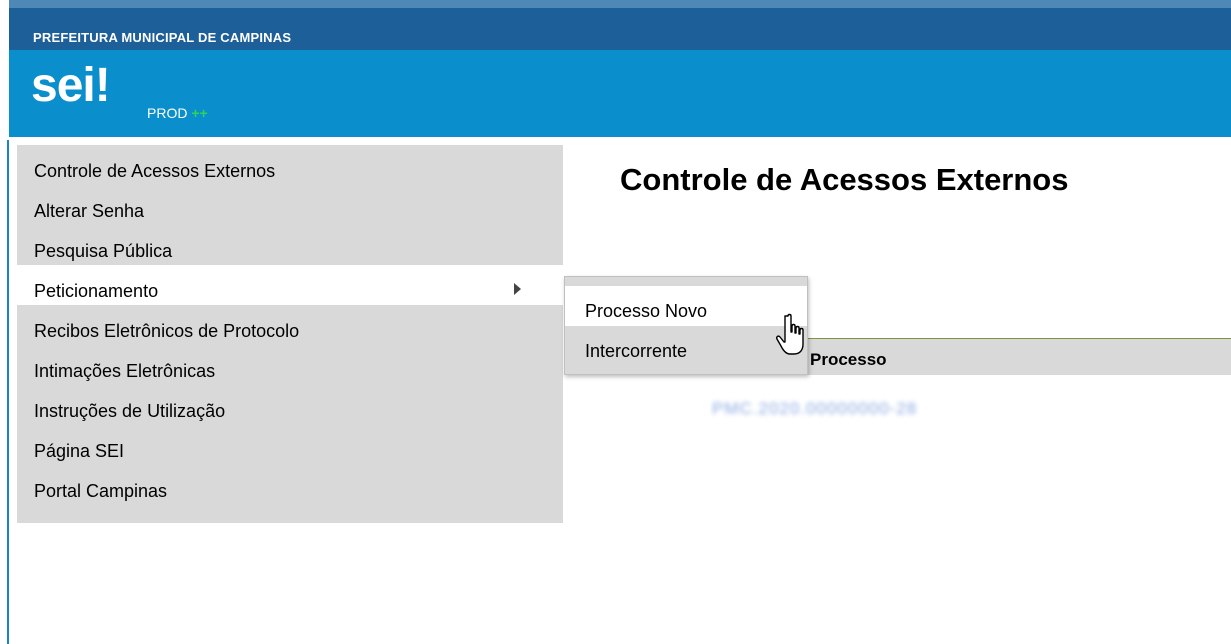 The width and height of the screenshot is (1231, 644). Describe the element at coordinates (167, 113) in the screenshot. I see `environment-name: PROD` at that location.